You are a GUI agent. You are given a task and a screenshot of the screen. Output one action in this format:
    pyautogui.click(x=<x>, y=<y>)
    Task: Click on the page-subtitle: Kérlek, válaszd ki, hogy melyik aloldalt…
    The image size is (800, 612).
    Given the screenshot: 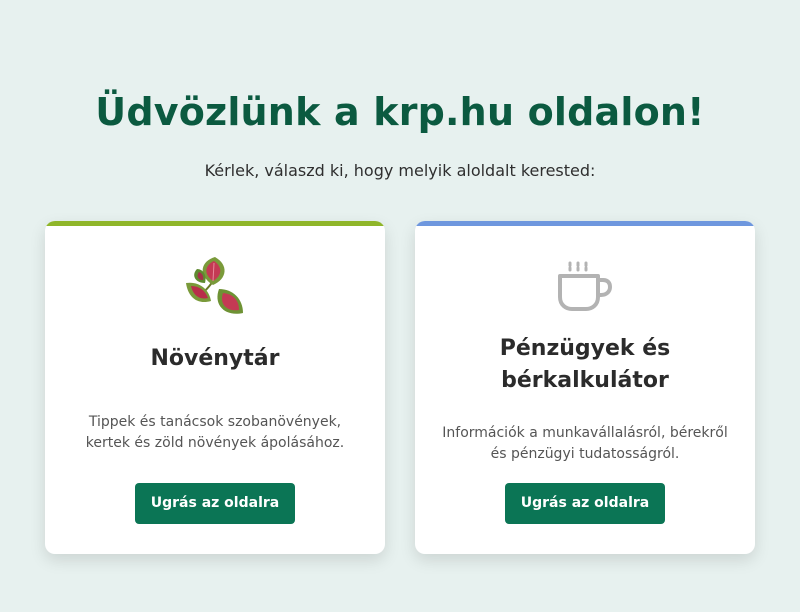 What is the action you would take?
    pyautogui.click(x=400, y=170)
    